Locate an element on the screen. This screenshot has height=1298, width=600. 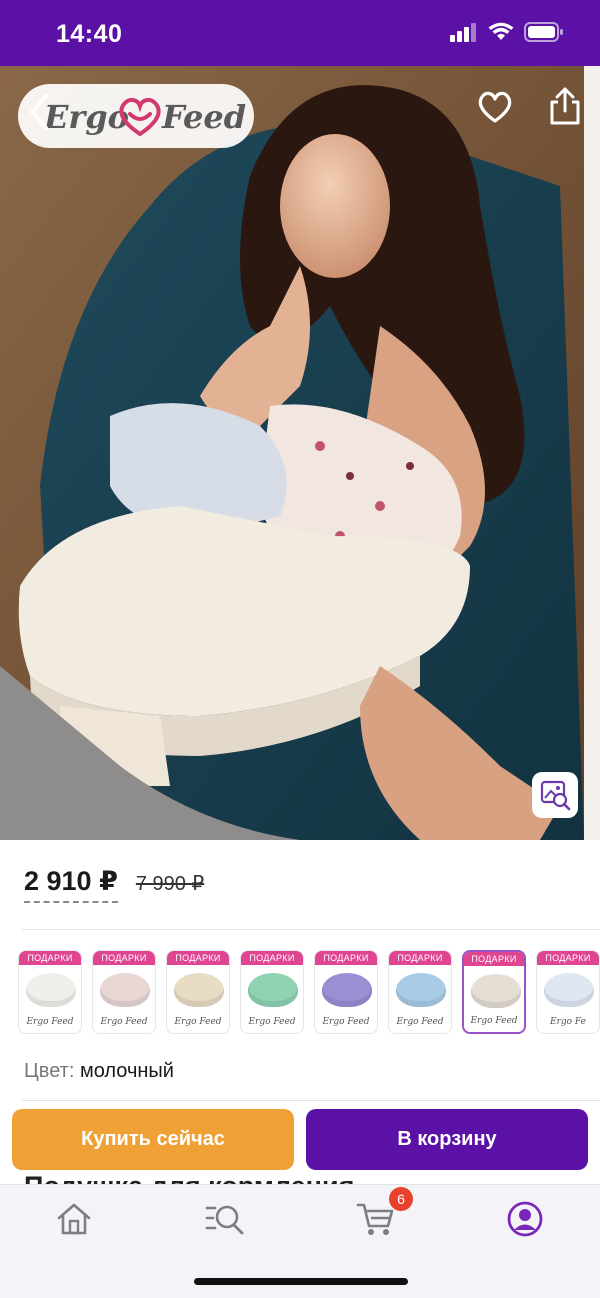
color-label: Цвет: is located at coordinates (49, 1071).